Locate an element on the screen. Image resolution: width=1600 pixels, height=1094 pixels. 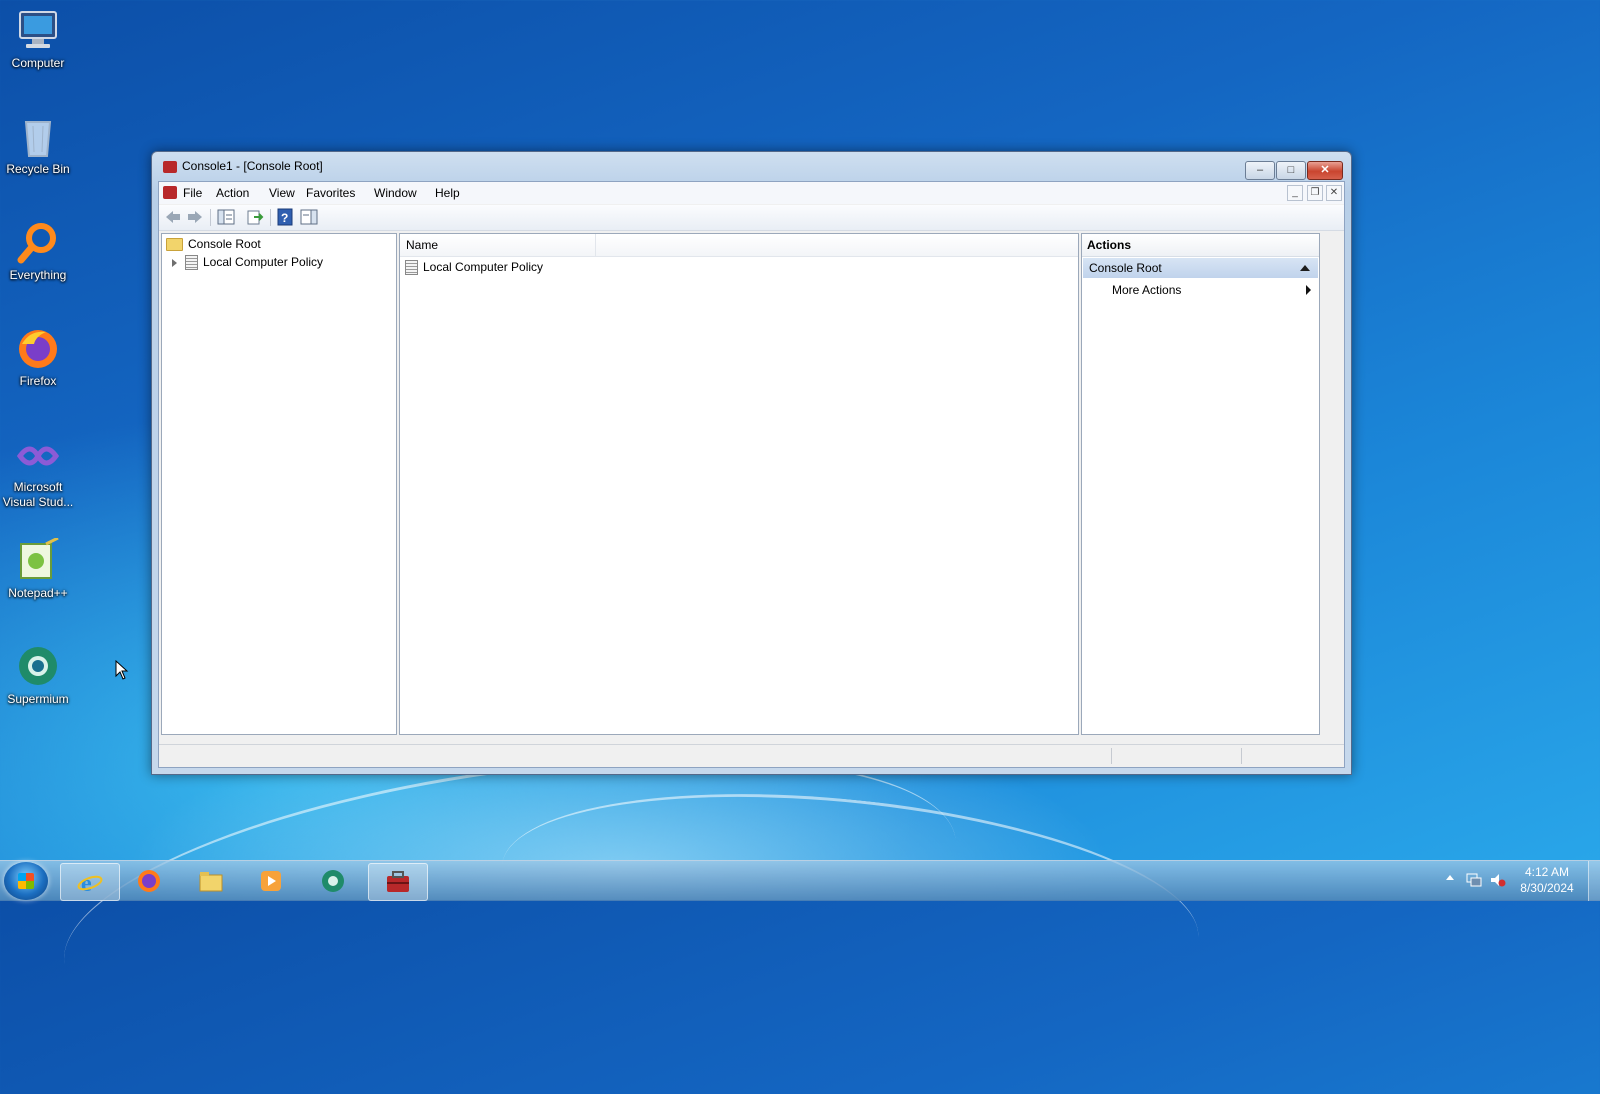
desktop-icon-everything: Everything is located at coordinates (38, 247).